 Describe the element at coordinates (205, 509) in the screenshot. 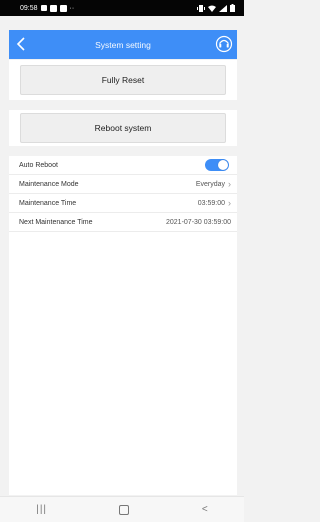

I see `back-nav-icon: <` at that location.